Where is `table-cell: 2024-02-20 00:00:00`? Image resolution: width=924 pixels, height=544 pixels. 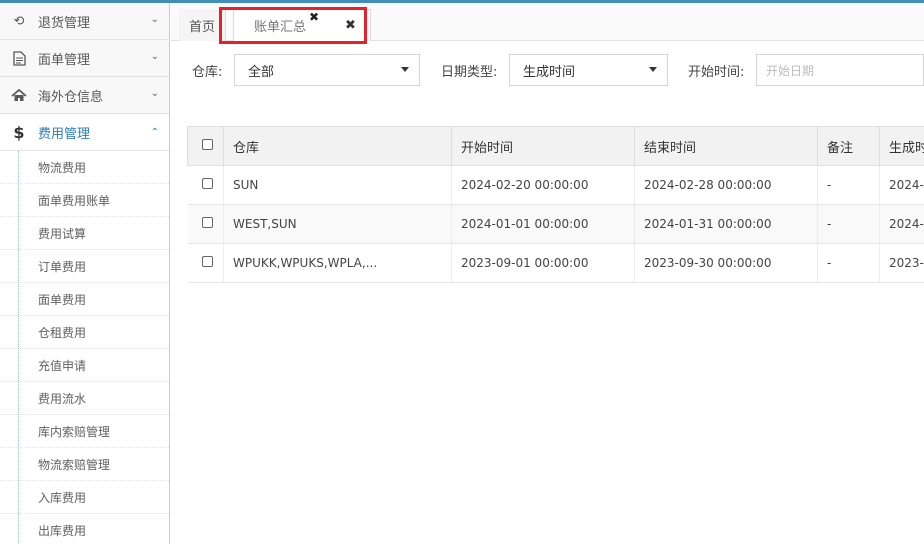
table-cell: 2024-02-20 00:00:00 is located at coordinates (543, 185).